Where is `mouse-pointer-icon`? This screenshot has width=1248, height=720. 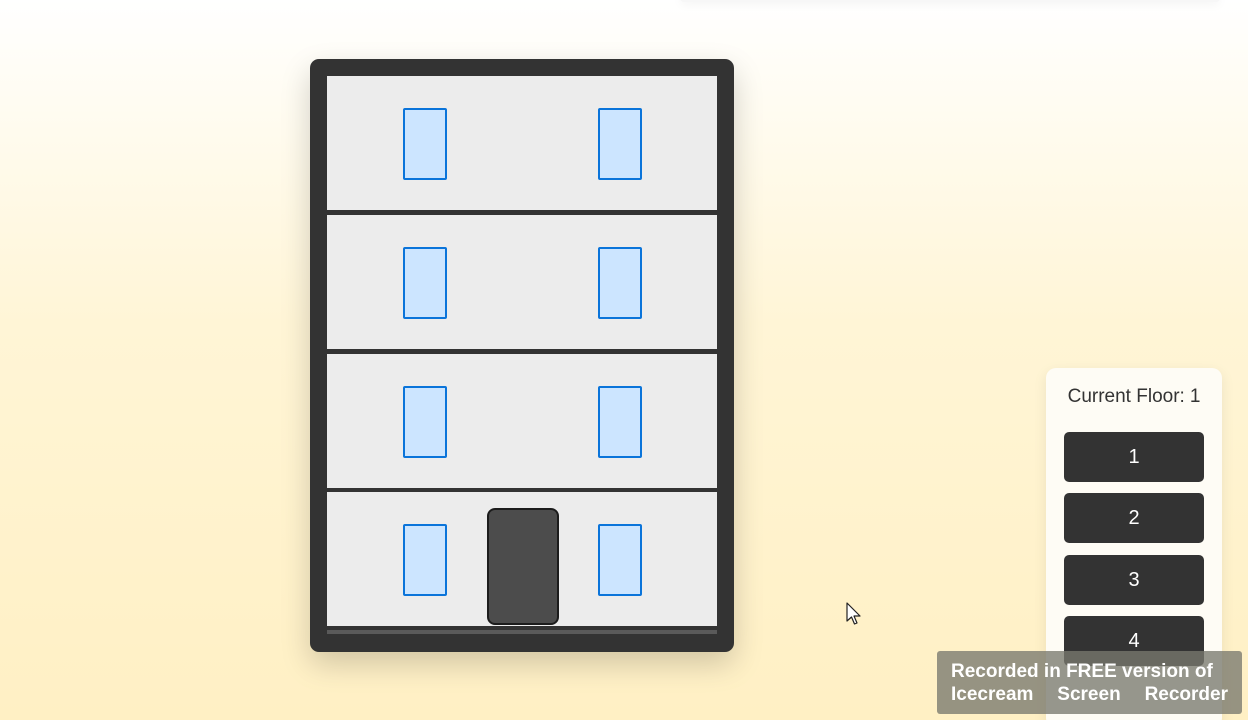 mouse-pointer-icon is located at coordinates (853, 613).